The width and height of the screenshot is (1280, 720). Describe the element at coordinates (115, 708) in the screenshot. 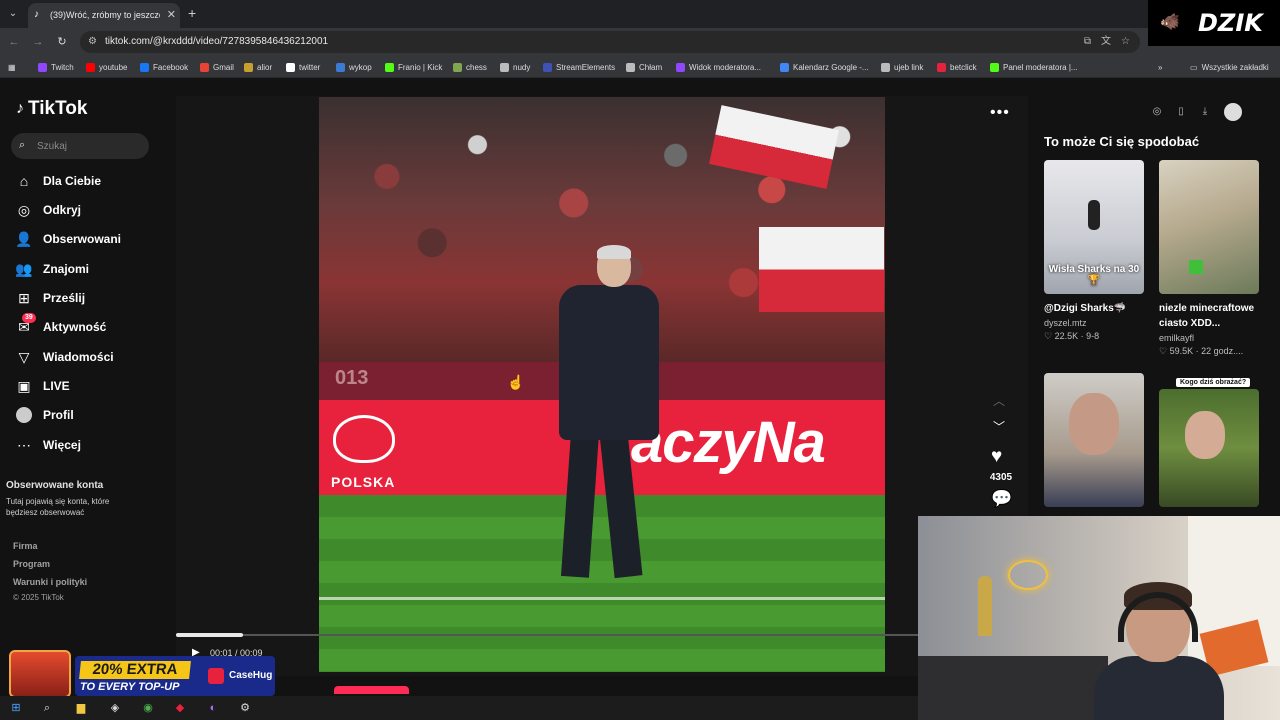

I see `app-icon: ◈` at that location.